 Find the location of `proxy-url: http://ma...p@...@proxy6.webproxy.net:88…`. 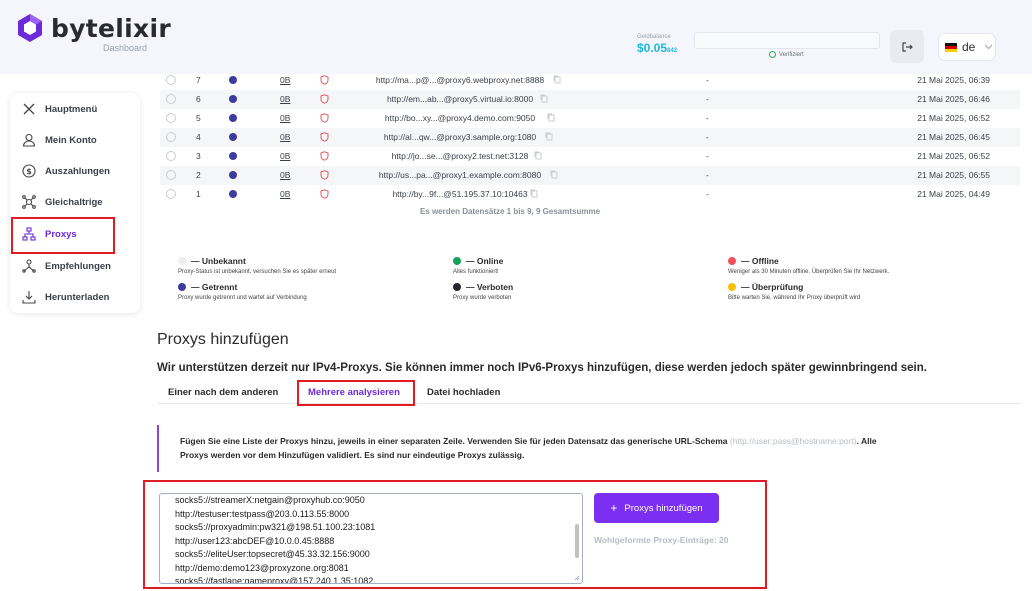

proxy-url: http://ma...p@...@proxy6.webproxy.net:88… is located at coordinates (460, 80).